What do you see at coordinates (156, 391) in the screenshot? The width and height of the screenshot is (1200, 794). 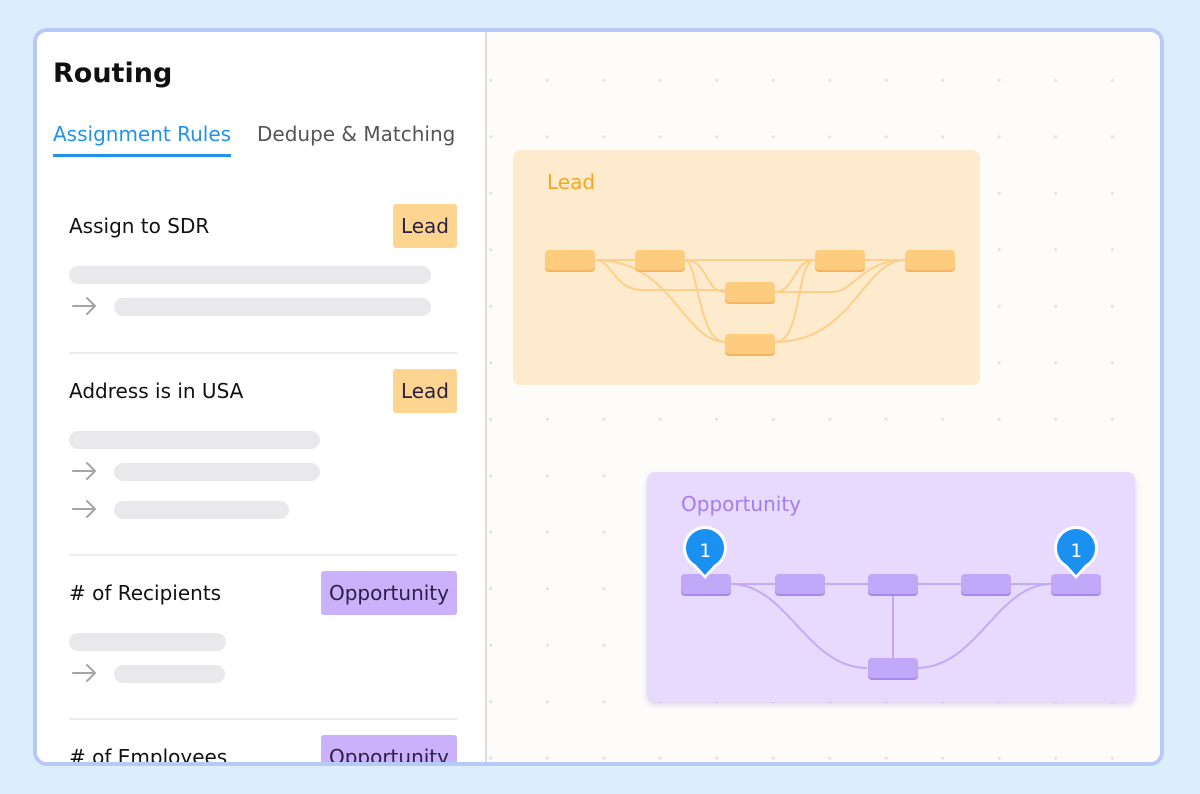 I see `rule-title: Address is in USA` at bounding box center [156, 391].